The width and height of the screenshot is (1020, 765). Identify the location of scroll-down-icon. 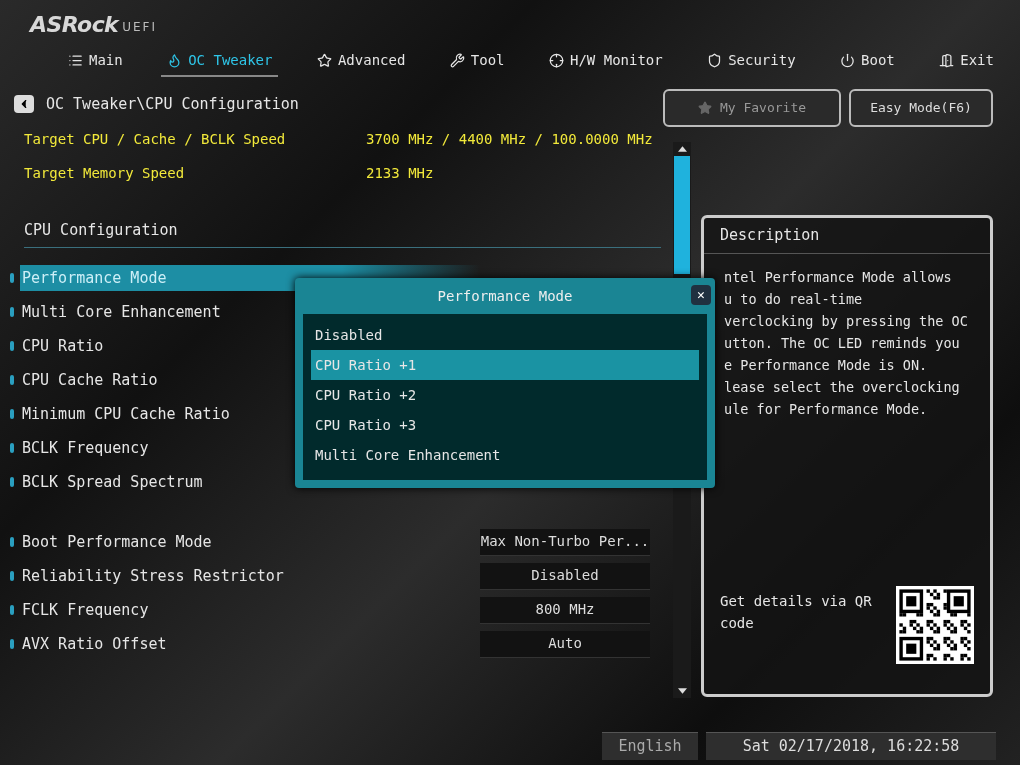
(682, 691).